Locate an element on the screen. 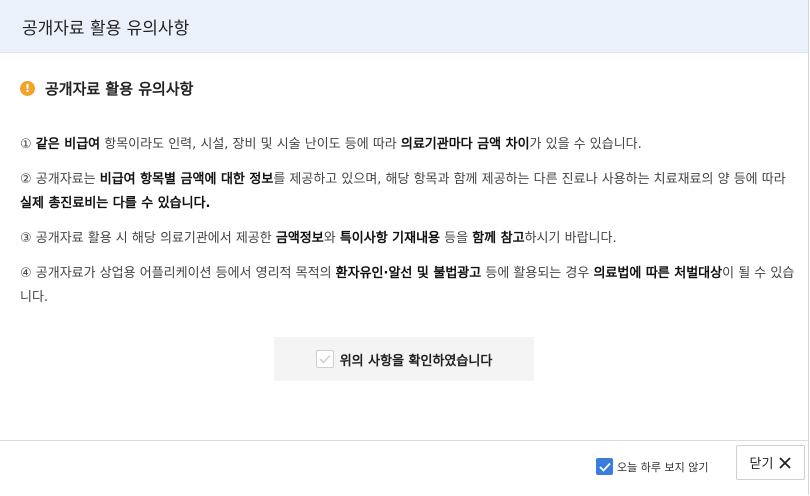 The width and height of the screenshot is (810, 496). notice-text: ④ 공개자료가 상업용 어플리케이션 등에서 영리적 목적의 is located at coordinates (178, 273).